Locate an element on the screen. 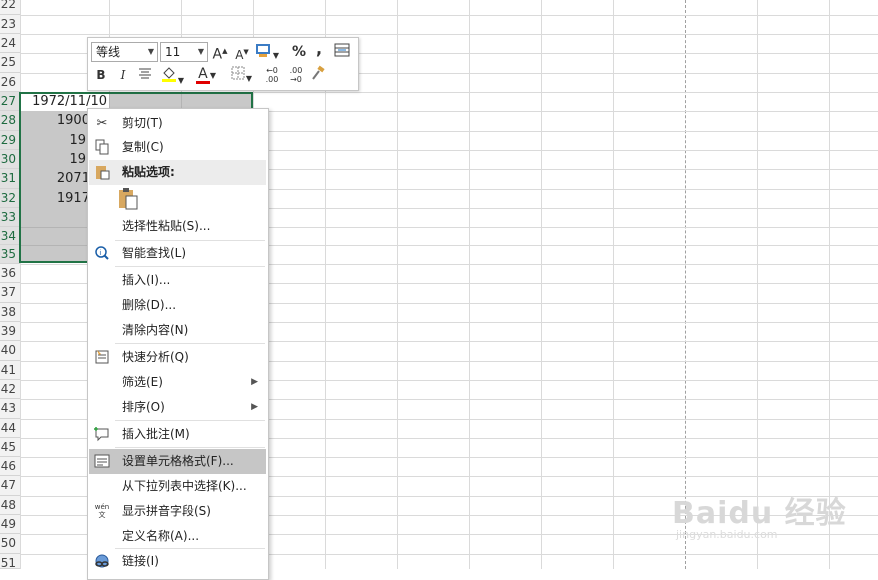  menu-item-label: 粘贴选项: is located at coordinates (148, 172).